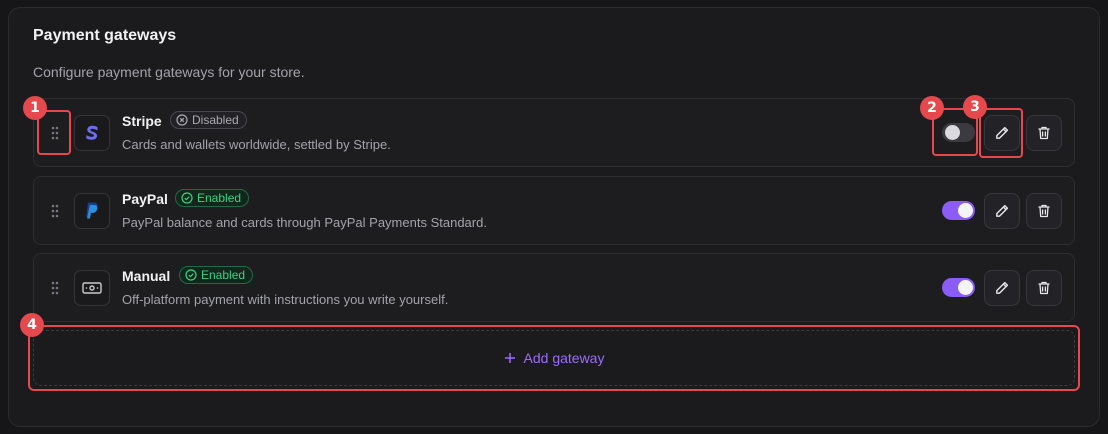 This screenshot has height=434, width=1108. What do you see at coordinates (932, 108) in the screenshot?
I see `annotation-marker: 2` at bounding box center [932, 108].